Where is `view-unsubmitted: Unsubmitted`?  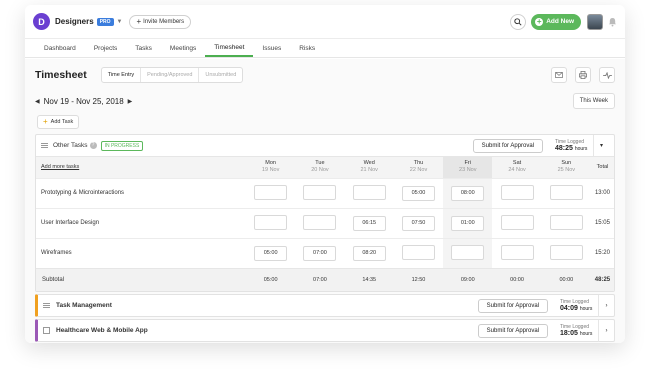
view-unsubmitted: Unsubmitted is located at coordinates (220, 75).